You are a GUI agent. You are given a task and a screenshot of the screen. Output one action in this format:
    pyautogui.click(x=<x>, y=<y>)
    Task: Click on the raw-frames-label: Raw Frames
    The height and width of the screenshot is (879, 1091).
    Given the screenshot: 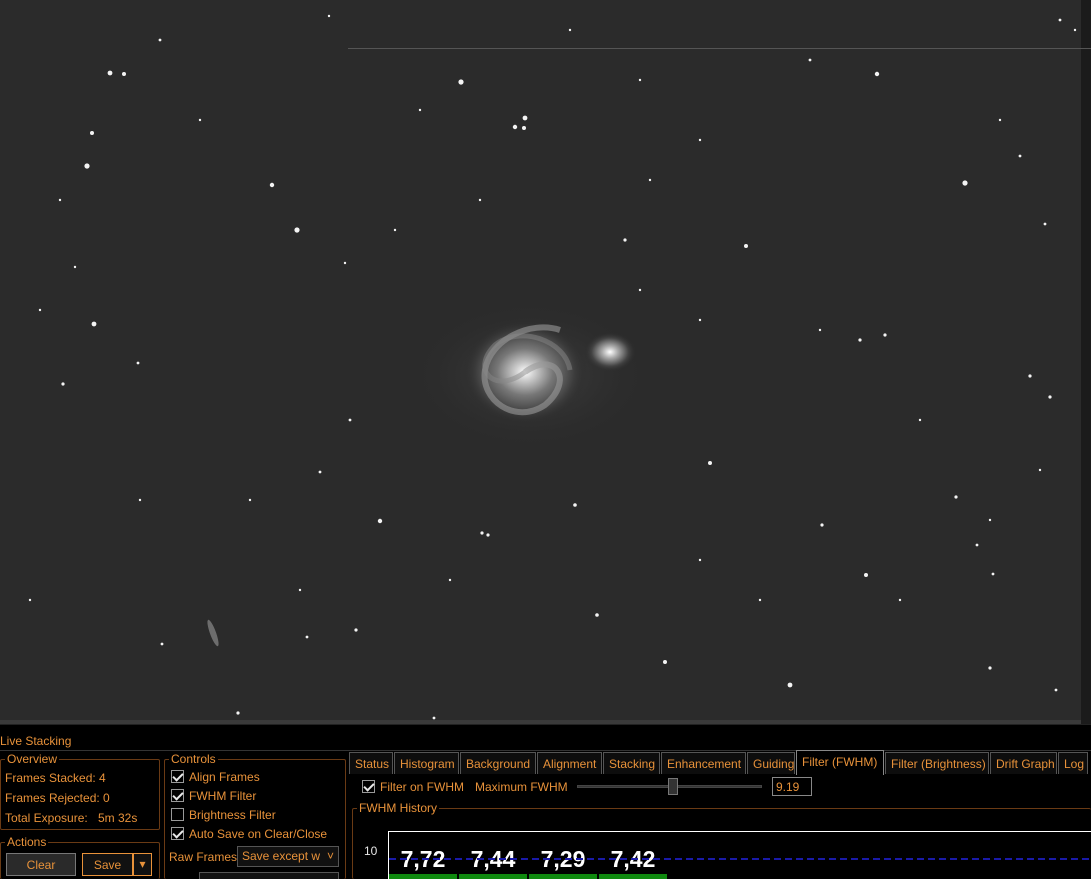 What is the action you would take?
    pyautogui.click(x=203, y=857)
    